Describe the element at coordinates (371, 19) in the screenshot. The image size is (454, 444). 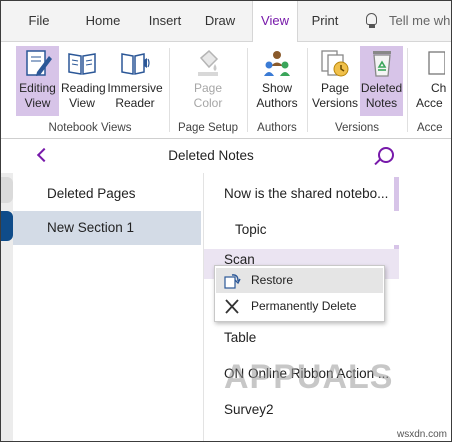
I see `lightbulb-icon` at that location.